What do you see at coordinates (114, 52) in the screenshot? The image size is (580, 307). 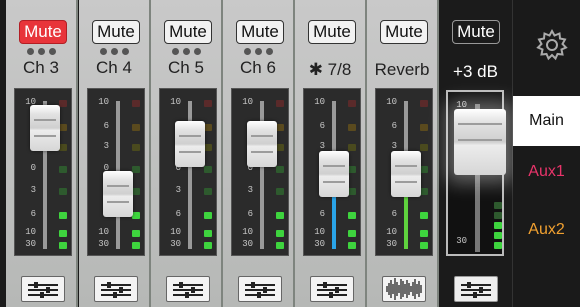 I see `channel-indicator-dots` at bounding box center [114, 52].